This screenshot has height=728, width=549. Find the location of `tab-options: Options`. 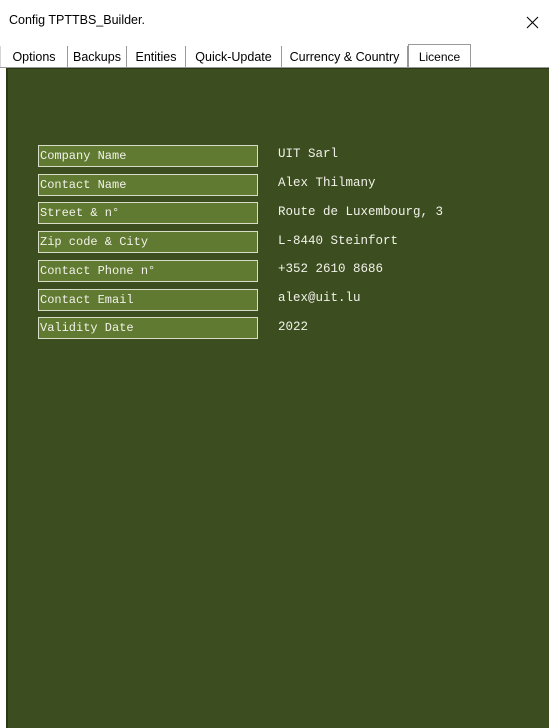

tab-options: Options is located at coordinates (33, 57).